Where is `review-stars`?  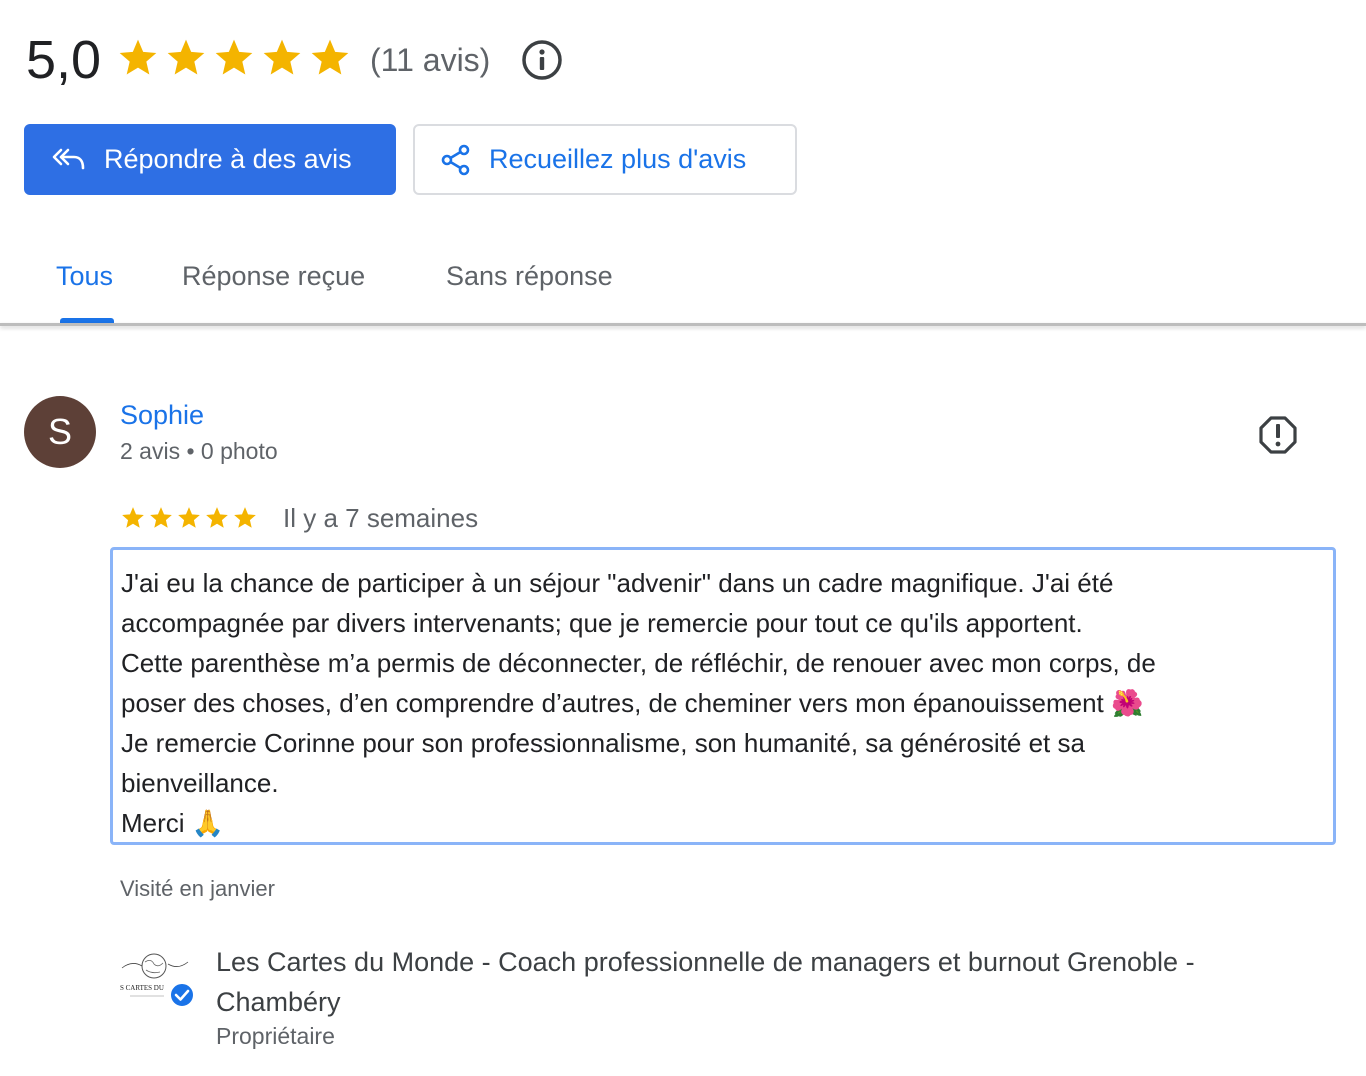 review-stars is located at coordinates (189, 518).